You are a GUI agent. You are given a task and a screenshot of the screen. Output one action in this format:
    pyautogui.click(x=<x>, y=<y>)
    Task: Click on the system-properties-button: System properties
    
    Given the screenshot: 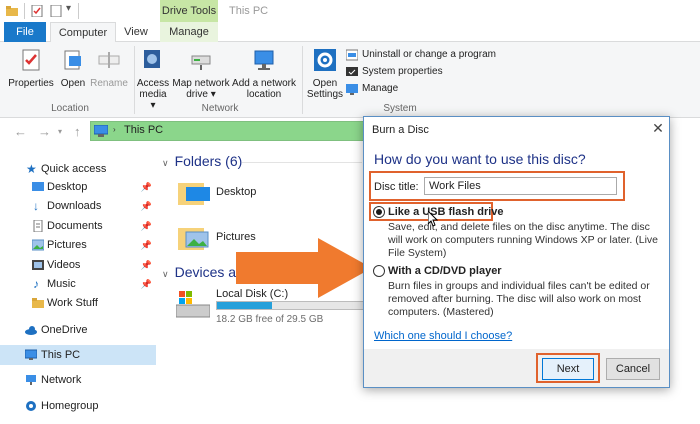 What is the action you would take?
    pyautogui.click(x=394, y=72)
    